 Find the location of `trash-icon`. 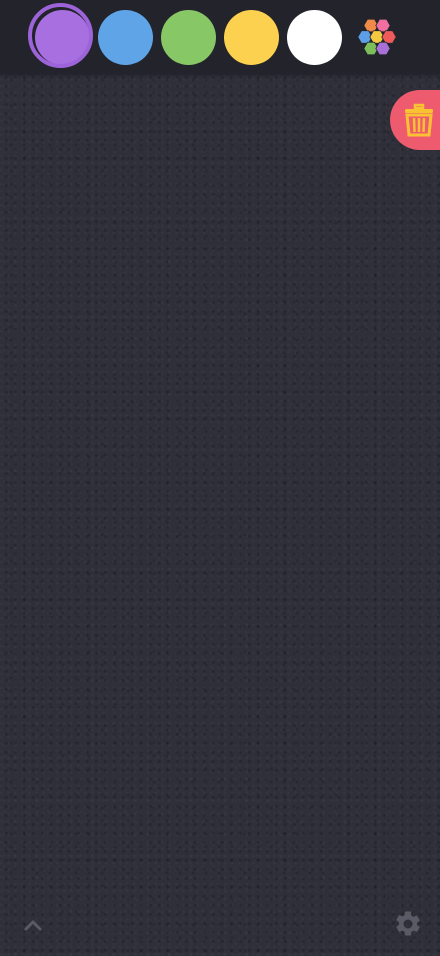

trash-icon is located at coordinates (419, 120).